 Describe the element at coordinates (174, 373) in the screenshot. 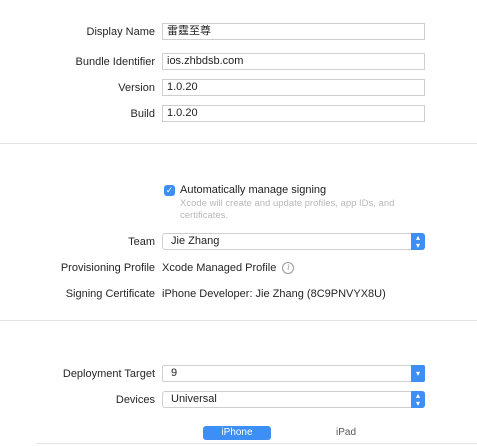

I see `deployment-target-value: 9` at that location.